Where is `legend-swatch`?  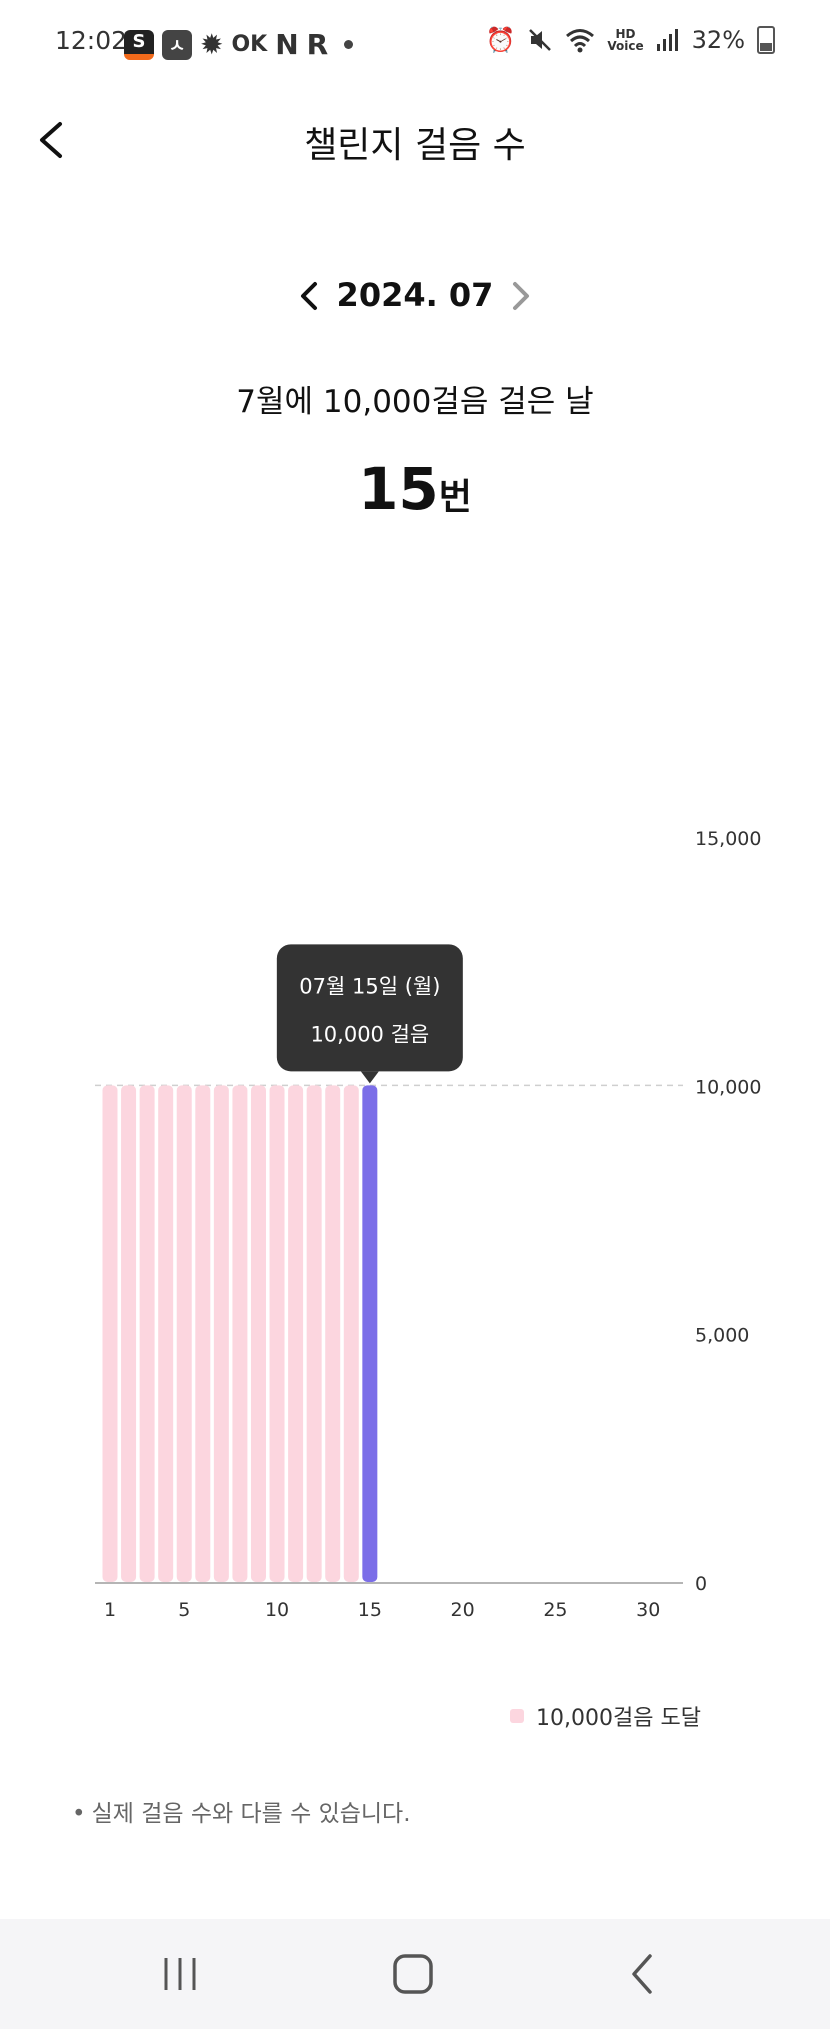
legend-swatch is located at coordinates (517, 1716).